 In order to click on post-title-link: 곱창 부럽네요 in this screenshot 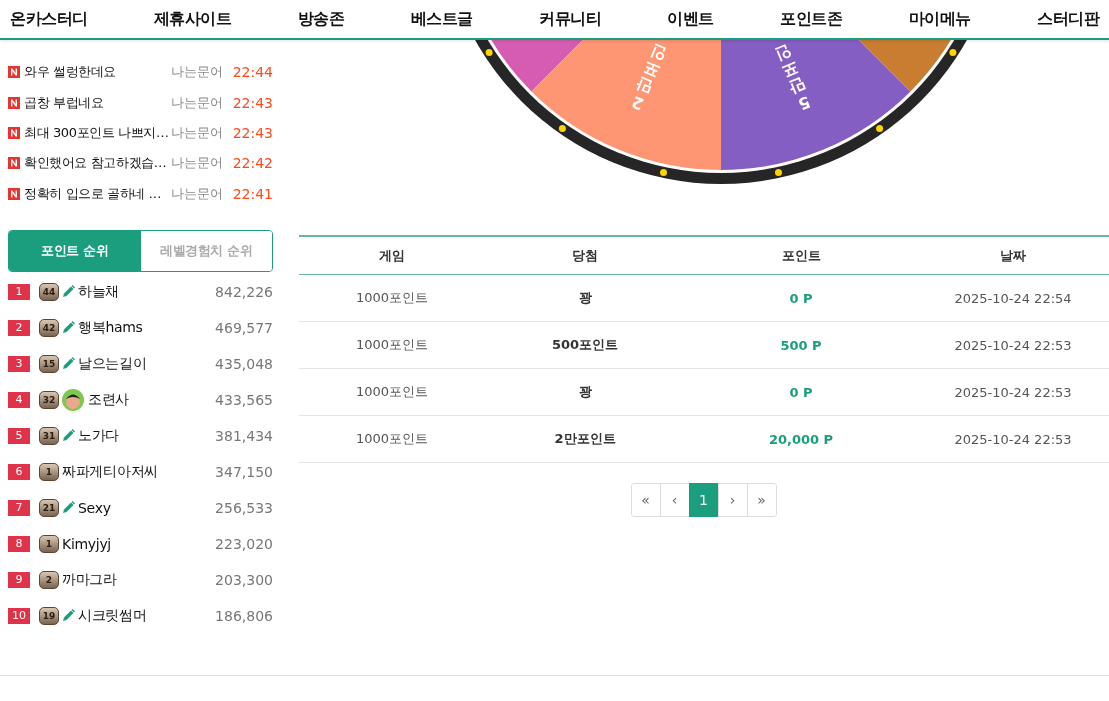, I will do `click(97, 102)`.